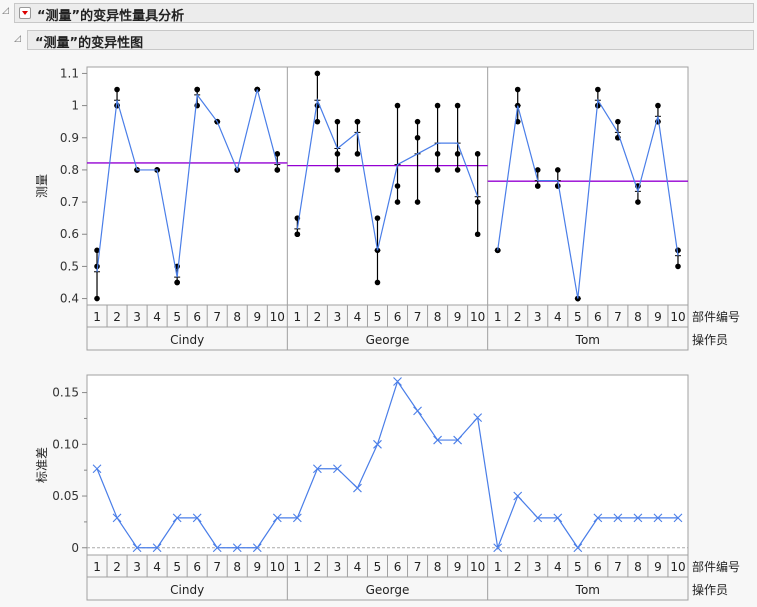 Image resolution: width=757 pixels, height=607 pixels. I want to click on y-tick-label: 0.6, so click(69, 234).